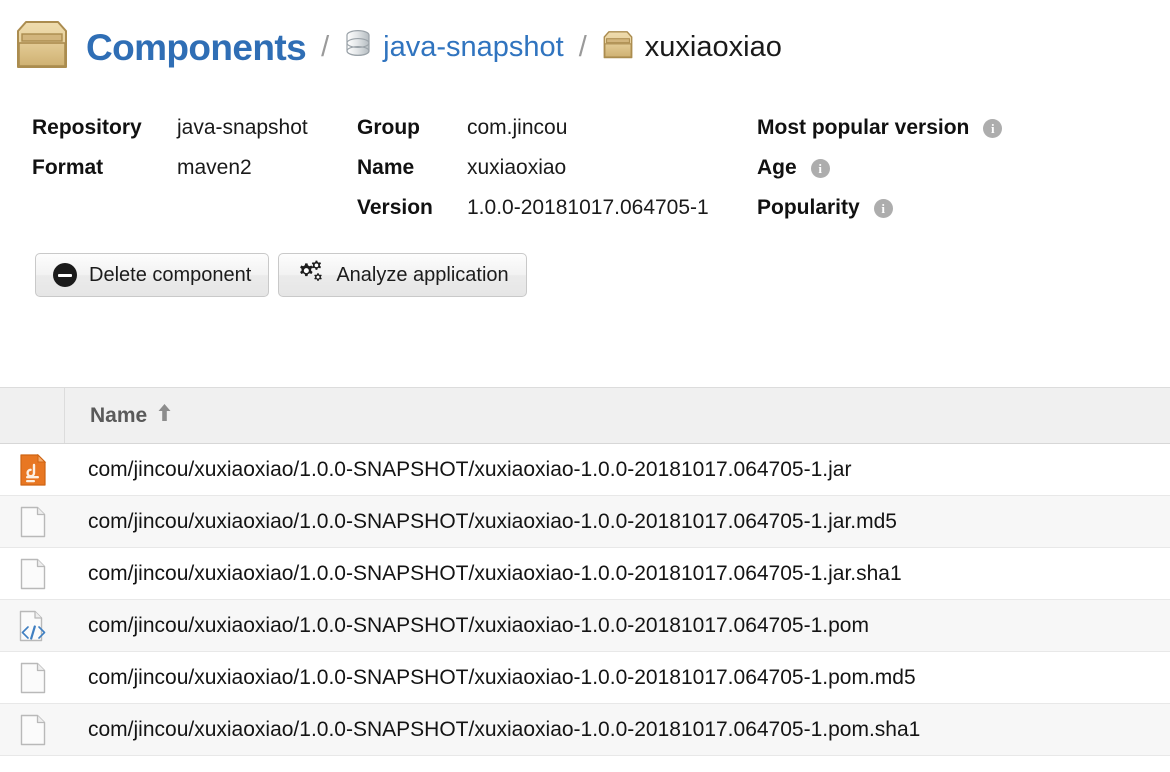 This screenshot has height=772, width=1170. What do you see at coordinates (87, 127) in the screenshot?
I see `repository-label: Repository` at bounding box center [87, 127].